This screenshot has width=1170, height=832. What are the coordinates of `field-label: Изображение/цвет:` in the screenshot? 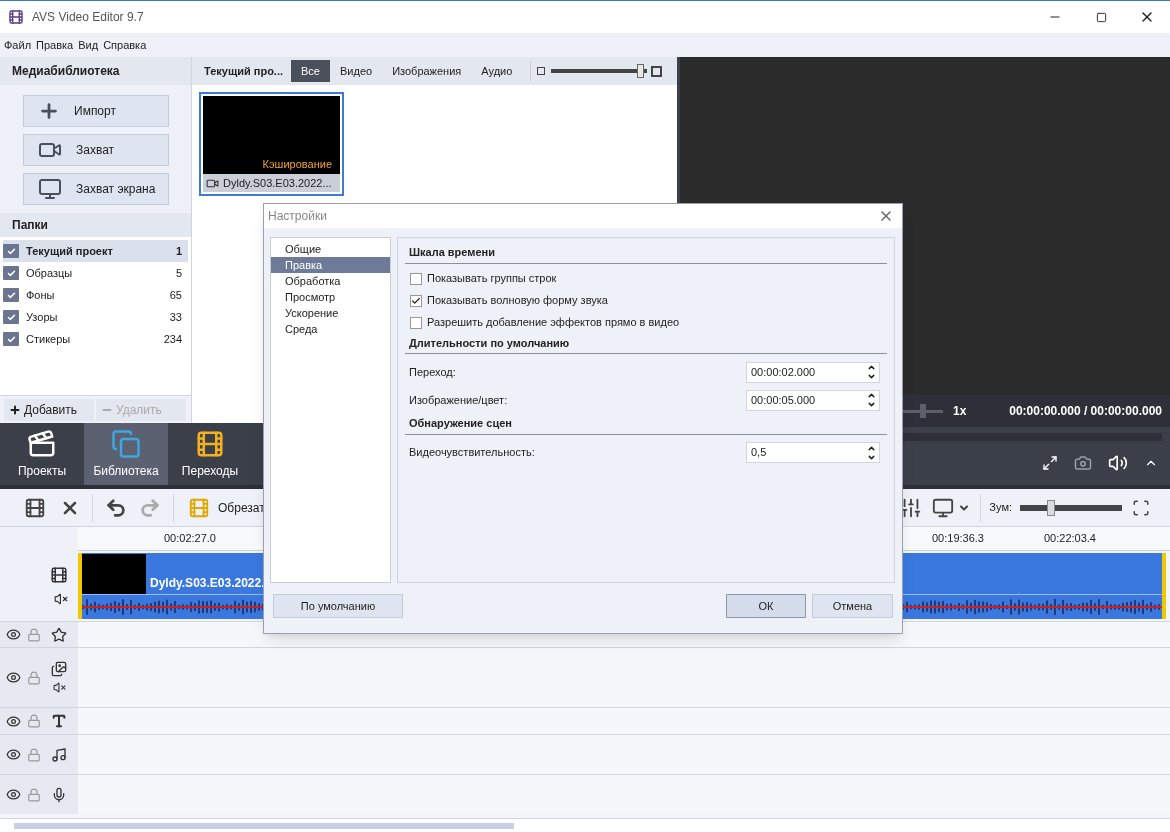 It's located at (459, 400).